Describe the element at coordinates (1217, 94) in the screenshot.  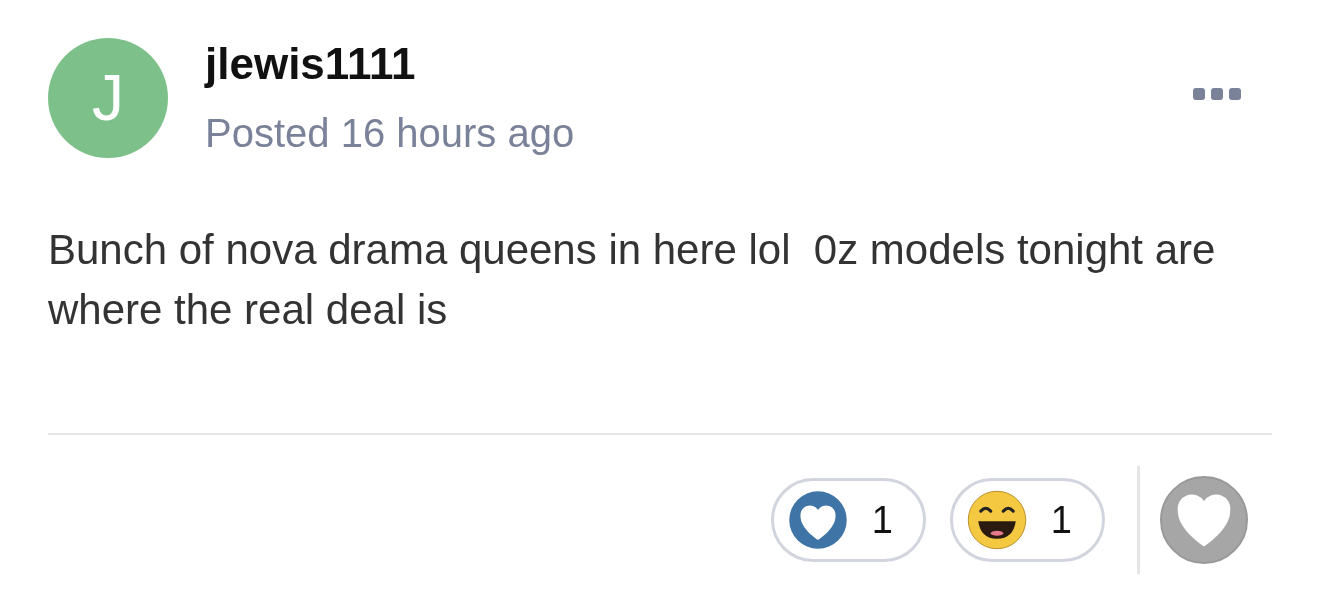
I see `more-options-icon` at that location.